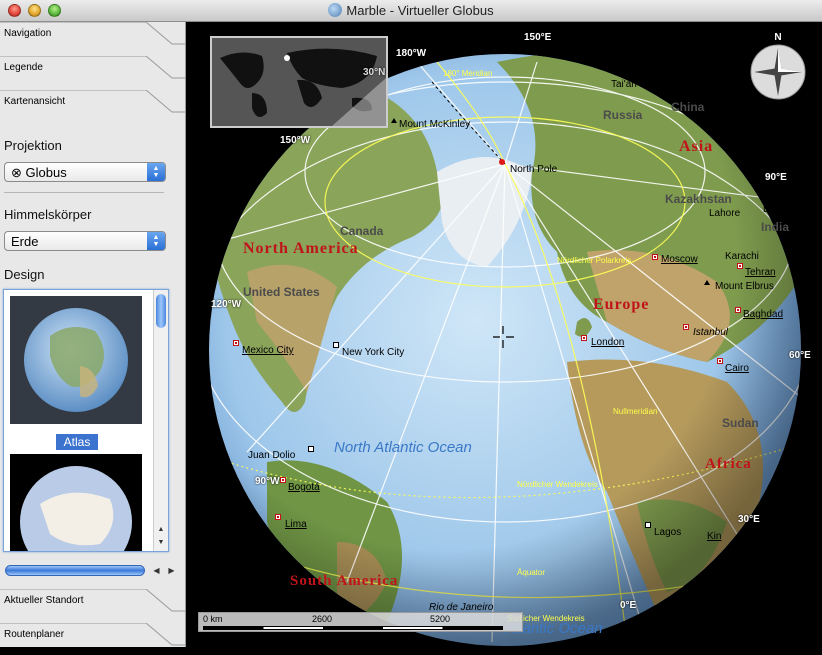 The image size is (822, 655). Describe the element at coordinates (76, 360) in the screenshot. I see `atlas-thumbnail` at that location.